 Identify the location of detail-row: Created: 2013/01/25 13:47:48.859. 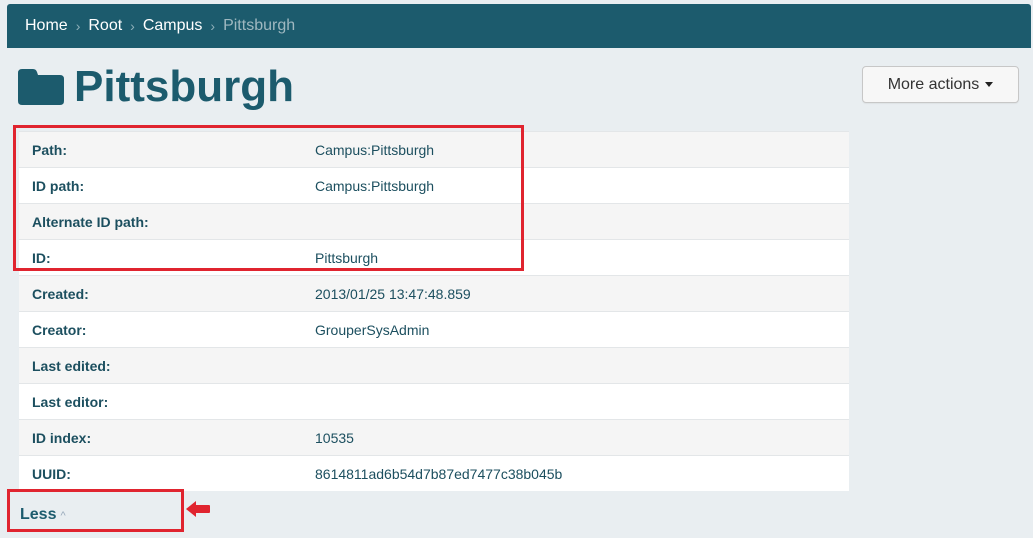
(434, 293).